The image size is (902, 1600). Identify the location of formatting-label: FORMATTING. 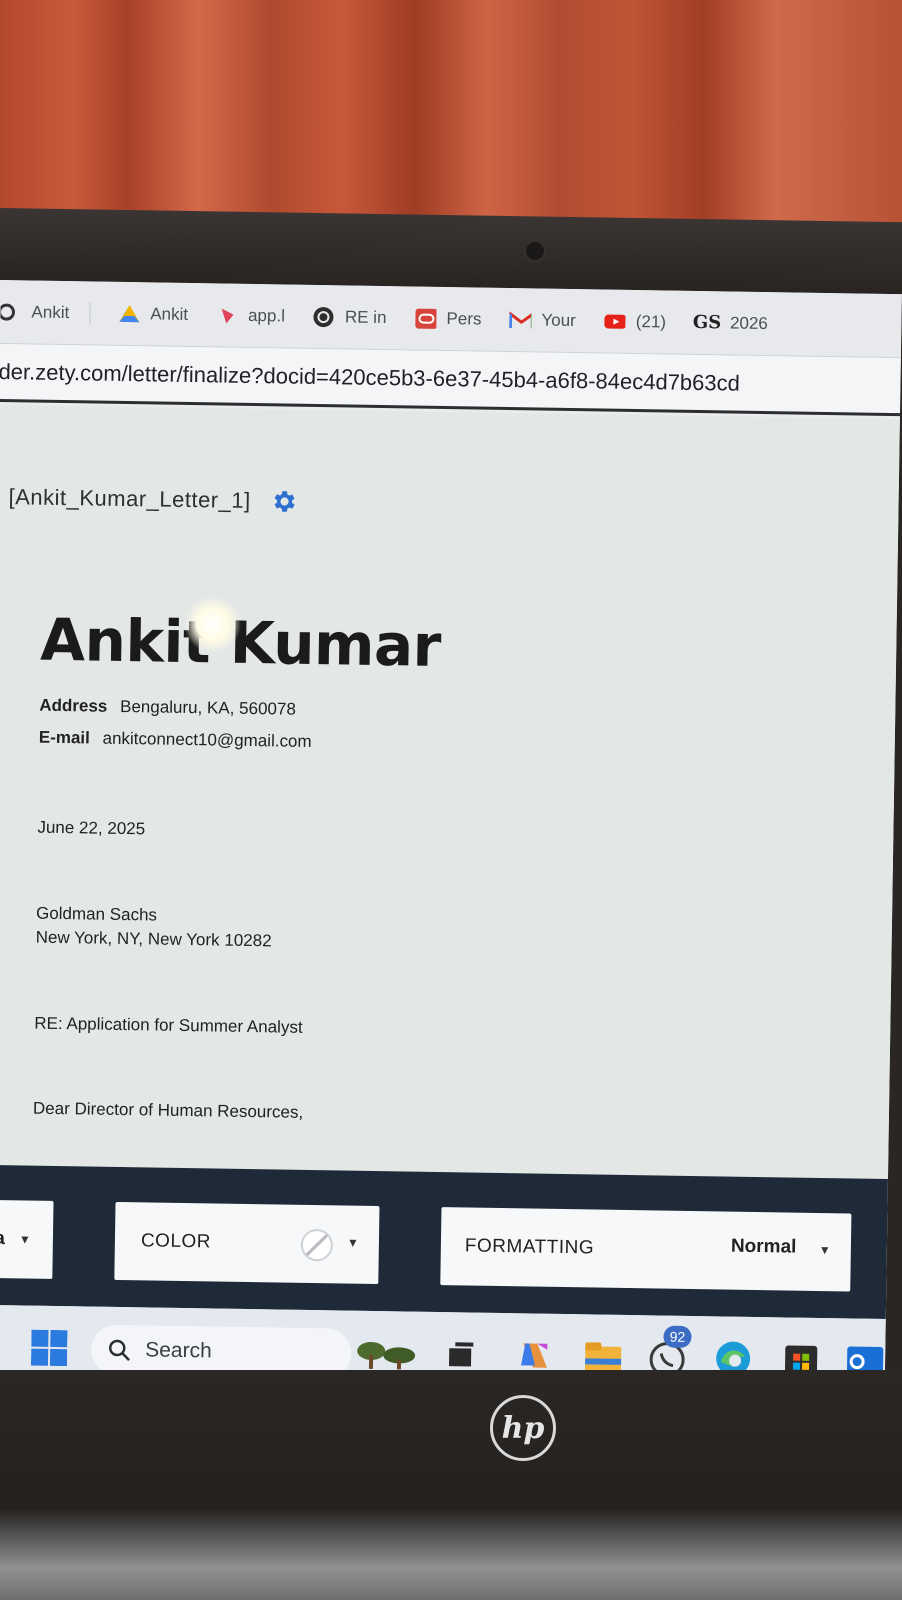
(529, 1247).